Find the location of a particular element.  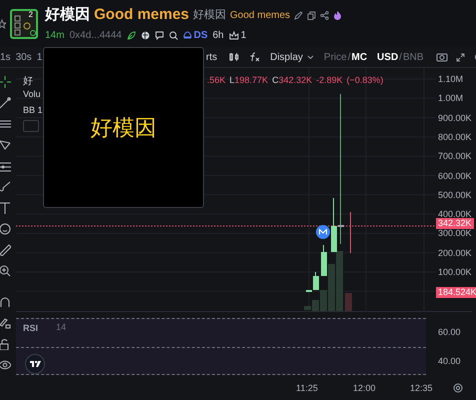

leaf-icon is located at coordinates (131, 35).